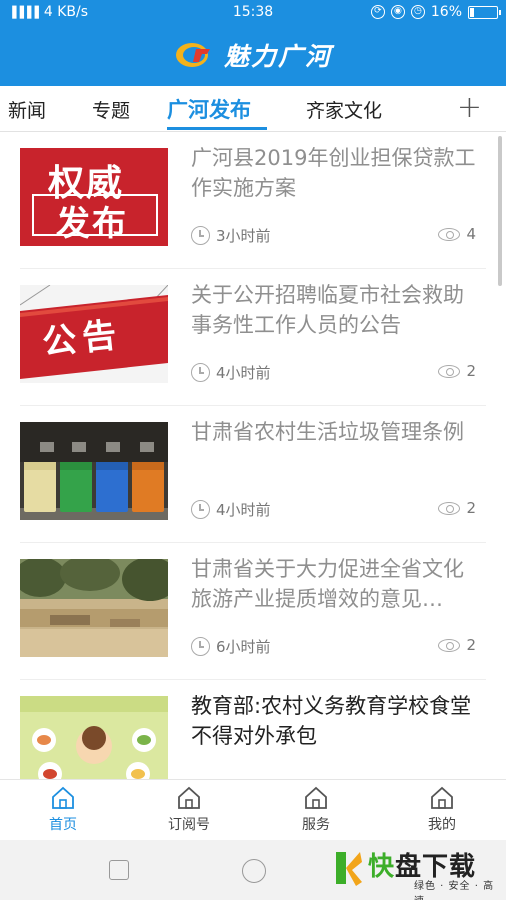 The width and height of the screenshot is (506, 900). I want to click on news-item: 甘肃省关于大力促进全省文化旅游产业提质增效的意见… 6小时前 2, so click(253, 612).